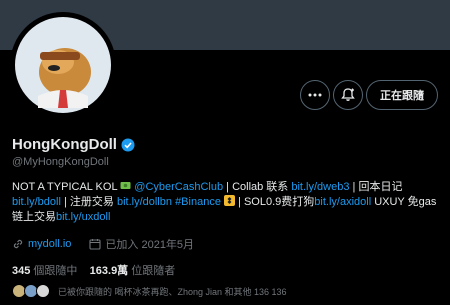 This screenshot has height=305, width=450. What do you see at coordinates (144, 202) in the screenshot?
I see `bio-link-dollbn: bit.ly/dollbn` at bounding box center [144, 202].